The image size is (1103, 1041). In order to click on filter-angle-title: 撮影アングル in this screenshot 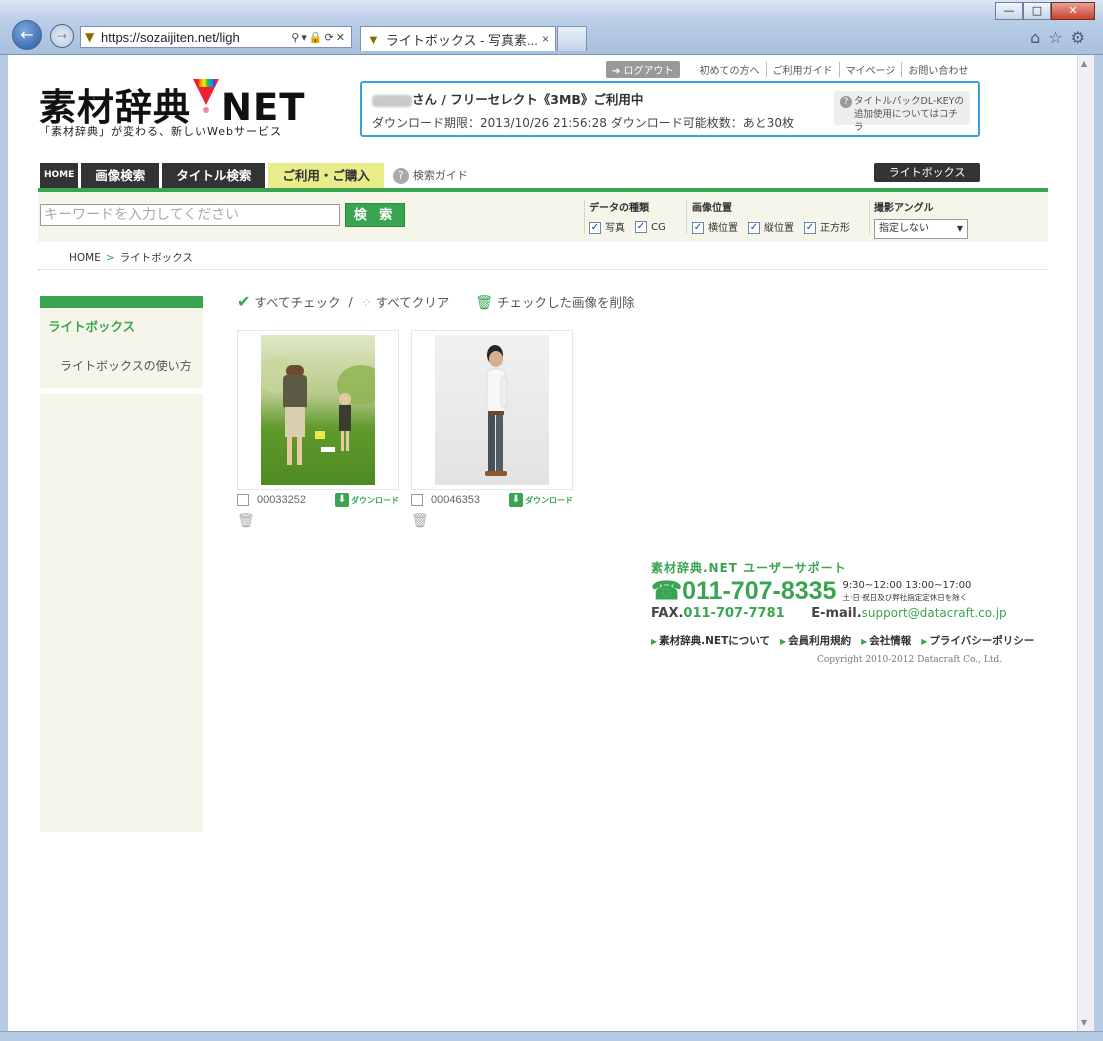, I will do `click(904, 208)`.